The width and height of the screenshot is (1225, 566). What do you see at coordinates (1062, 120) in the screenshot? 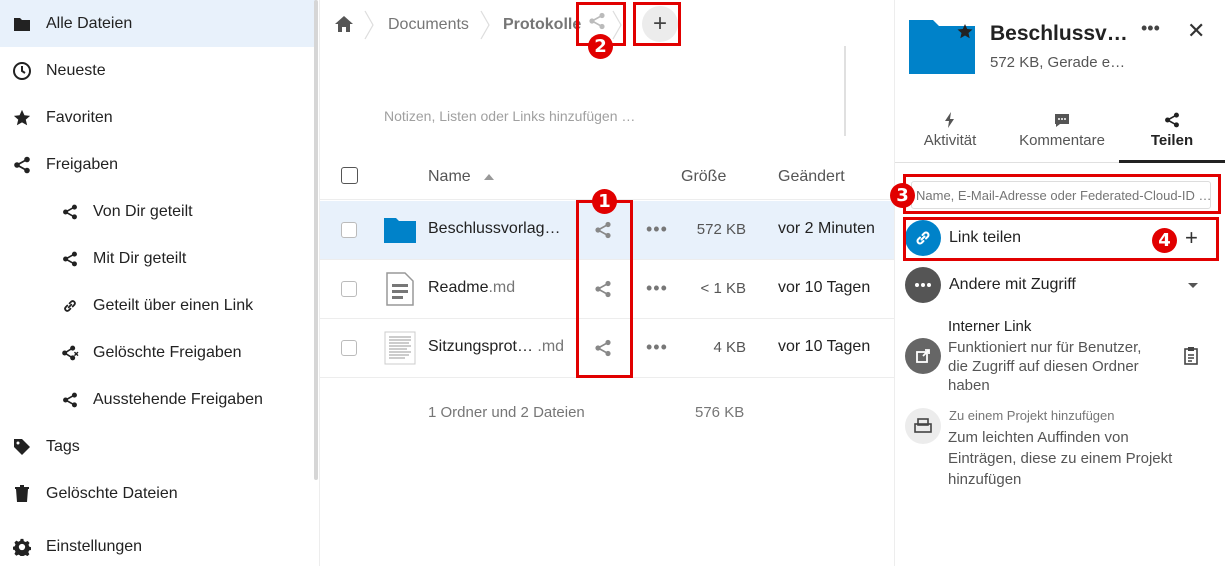
I see `comment-icon` at bounding box center [1062, 120].